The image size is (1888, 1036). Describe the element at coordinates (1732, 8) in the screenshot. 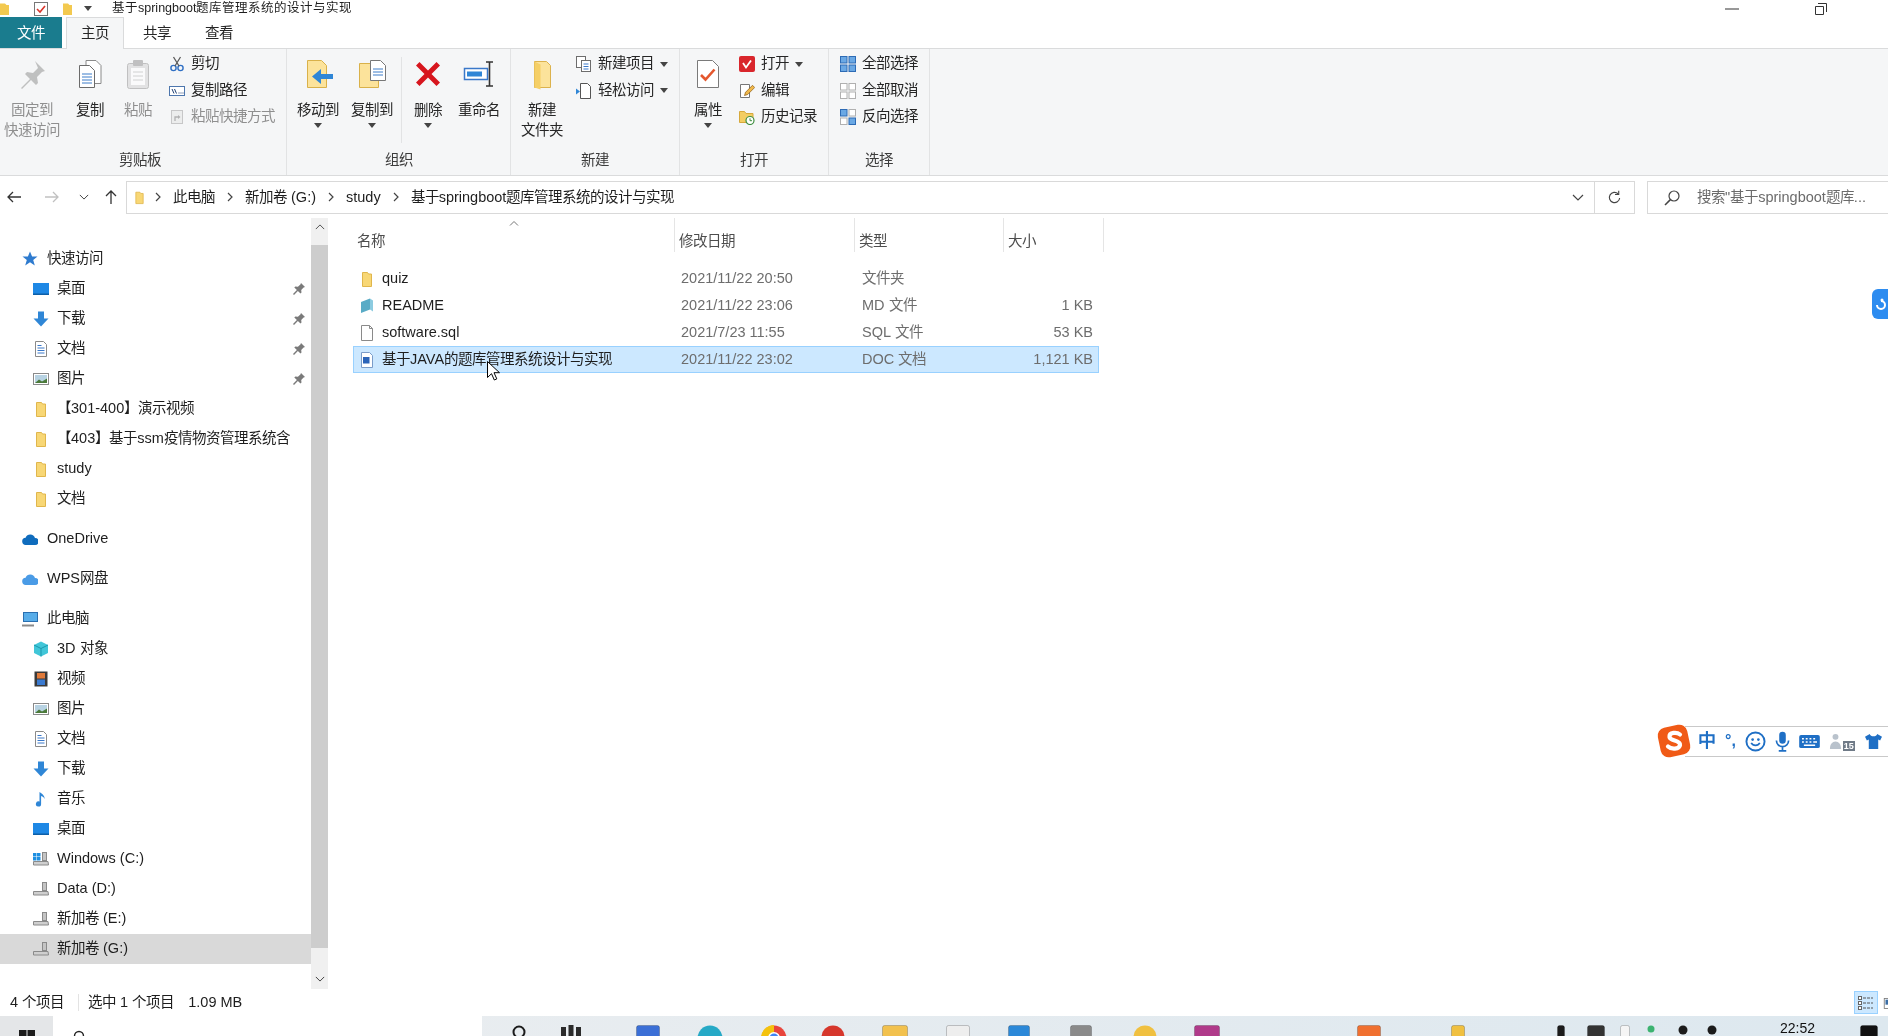

I see `minimize-icon` at that location.